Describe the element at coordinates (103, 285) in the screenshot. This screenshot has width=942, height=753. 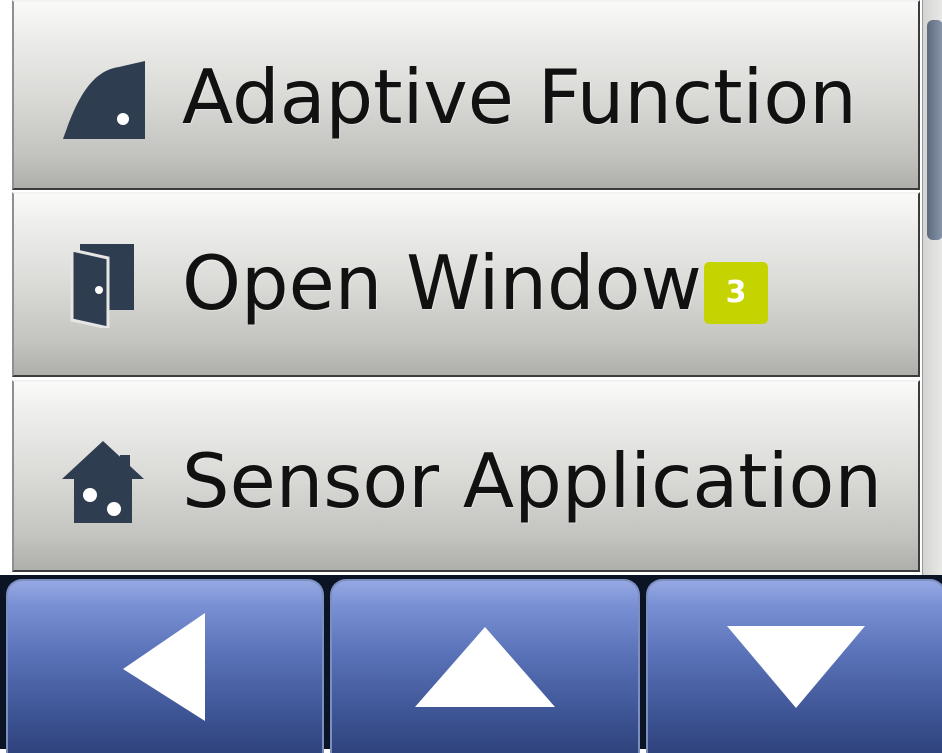
I see `open-window-door-icon` at that location.